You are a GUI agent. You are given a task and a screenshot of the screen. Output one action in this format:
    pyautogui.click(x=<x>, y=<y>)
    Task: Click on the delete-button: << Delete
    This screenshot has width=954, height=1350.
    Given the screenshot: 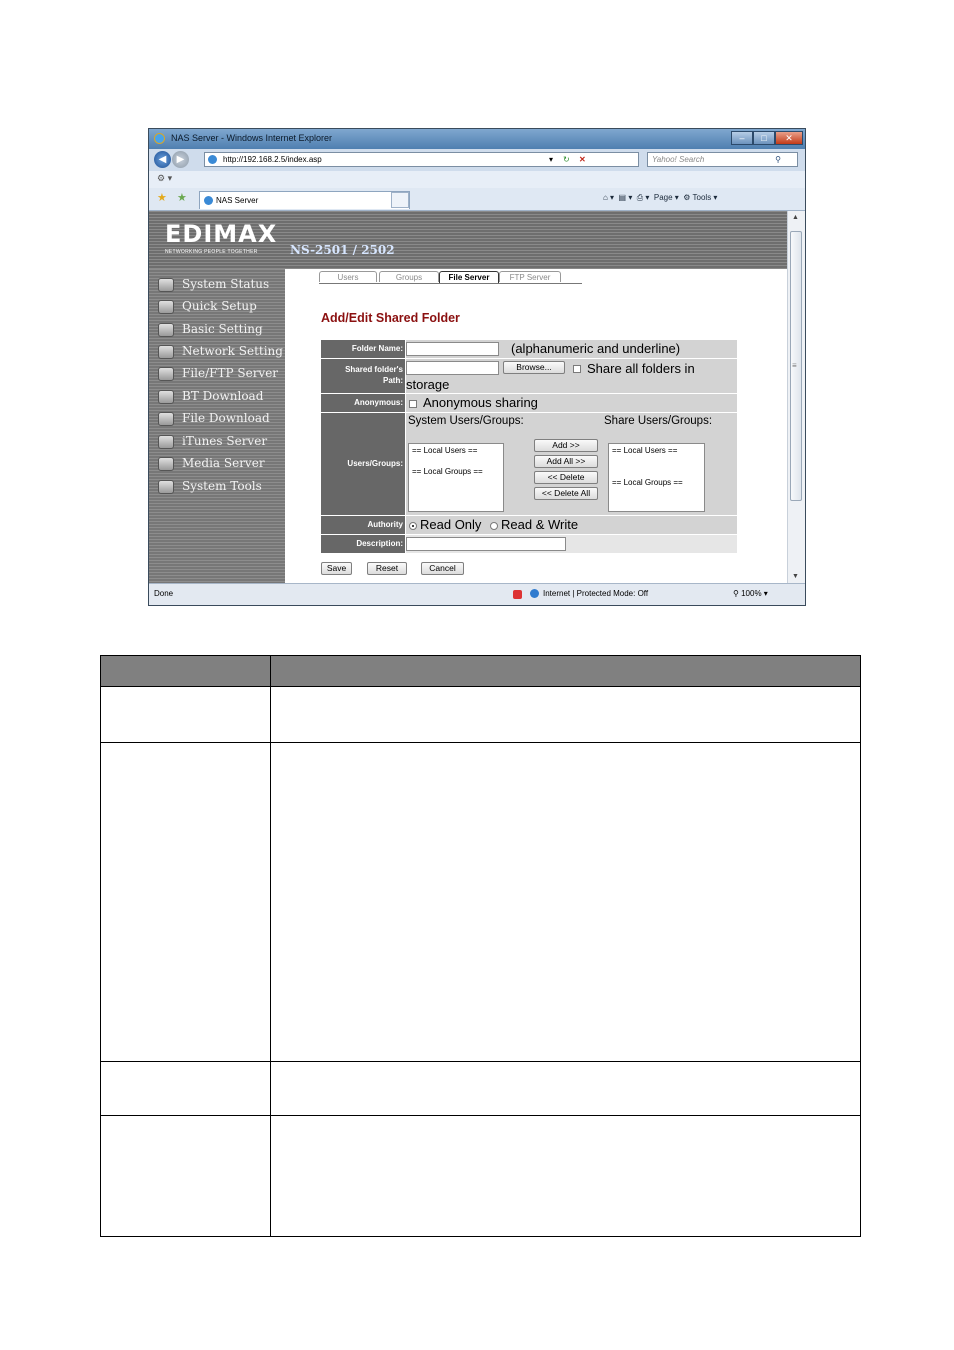 What is the action you would take?
    pyautogui.click(x=566, y=477)
    